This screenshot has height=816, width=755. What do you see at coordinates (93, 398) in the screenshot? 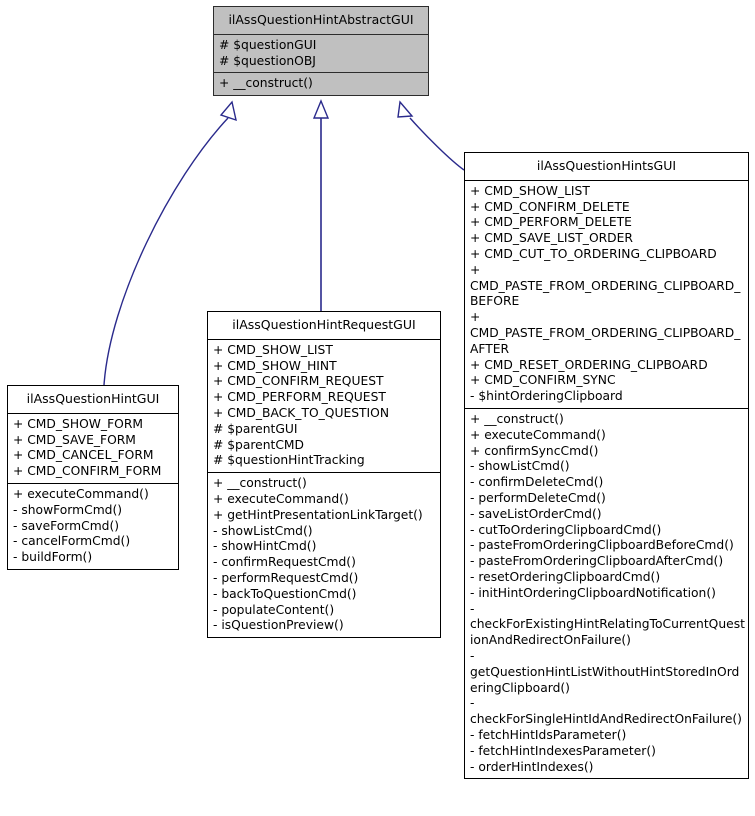
I see `class-title: ilAssQuestionHintGUI` at bounding box center [93, 398].